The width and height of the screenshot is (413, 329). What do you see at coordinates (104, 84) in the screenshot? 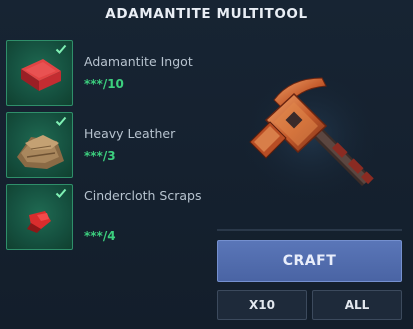
I see `ingredient-count: ***/10` at bounding box center [104, 84].